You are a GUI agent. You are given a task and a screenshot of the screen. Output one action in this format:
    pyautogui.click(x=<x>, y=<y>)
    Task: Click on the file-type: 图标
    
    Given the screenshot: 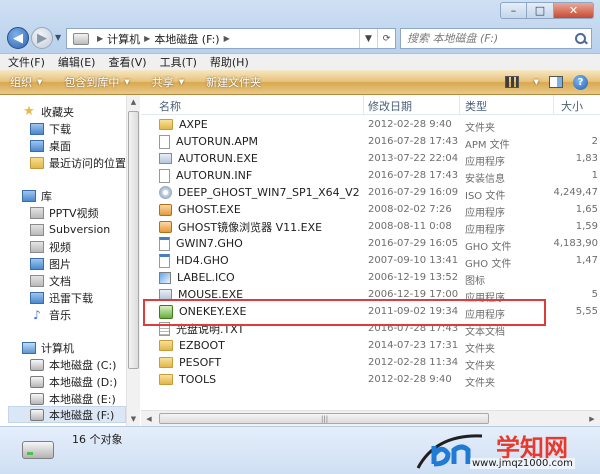 What is the action you would take?
    pyautogui.click(x=475, y=281)
    